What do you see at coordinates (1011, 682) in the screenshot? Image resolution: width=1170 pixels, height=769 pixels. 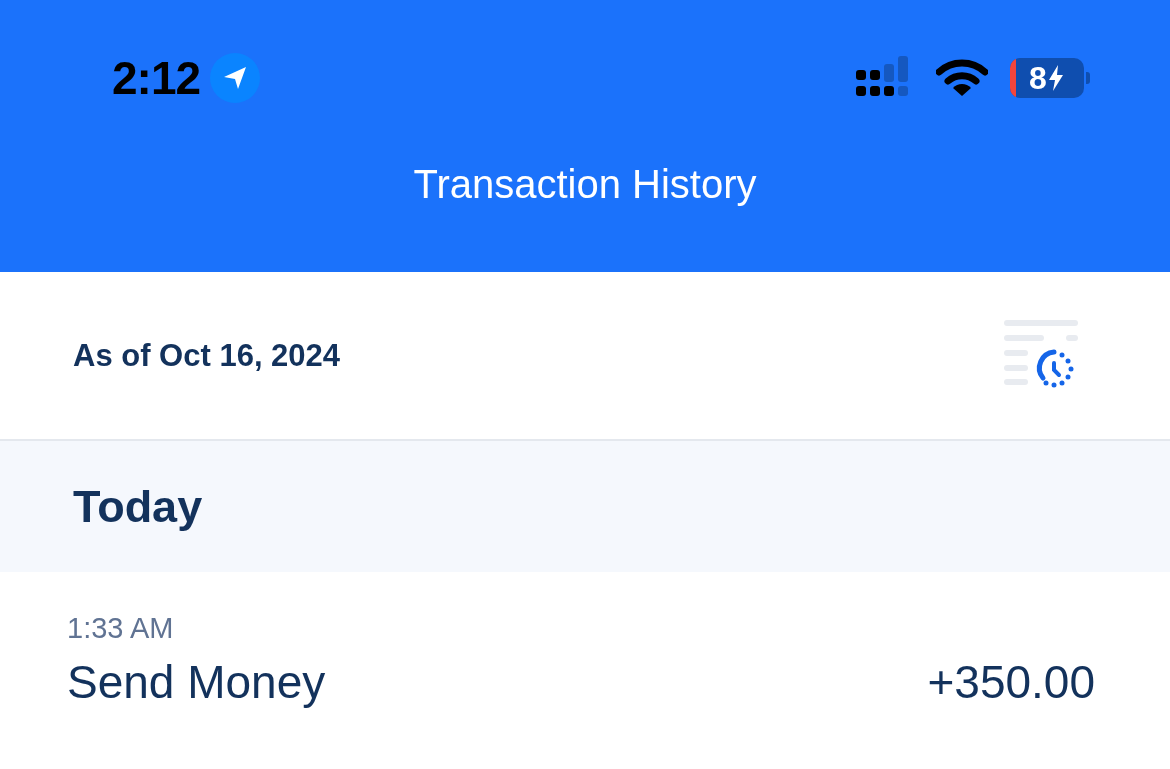 I see `transaction-amount: +350.00` at bounding box center [1011, 682].